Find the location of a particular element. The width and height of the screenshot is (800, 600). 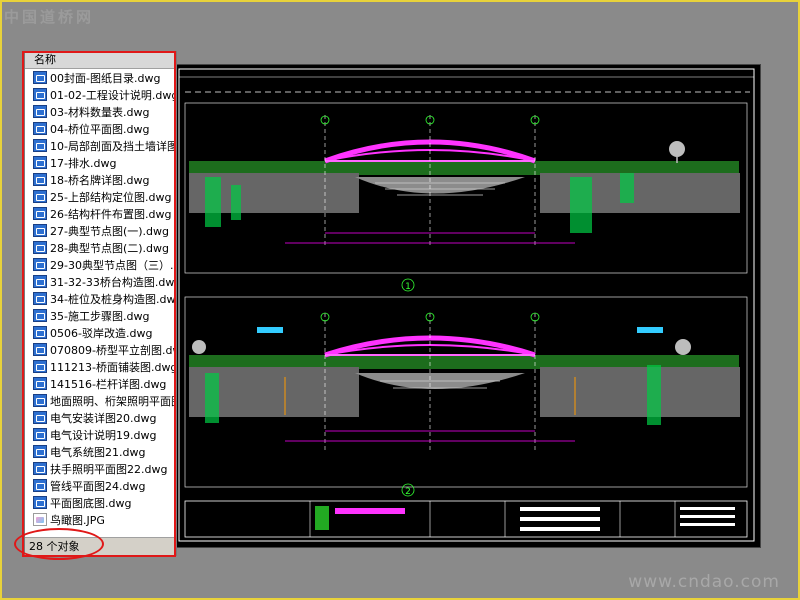

file-item: 35-施工步骤图.dwg is located at coordinates (100, 315).